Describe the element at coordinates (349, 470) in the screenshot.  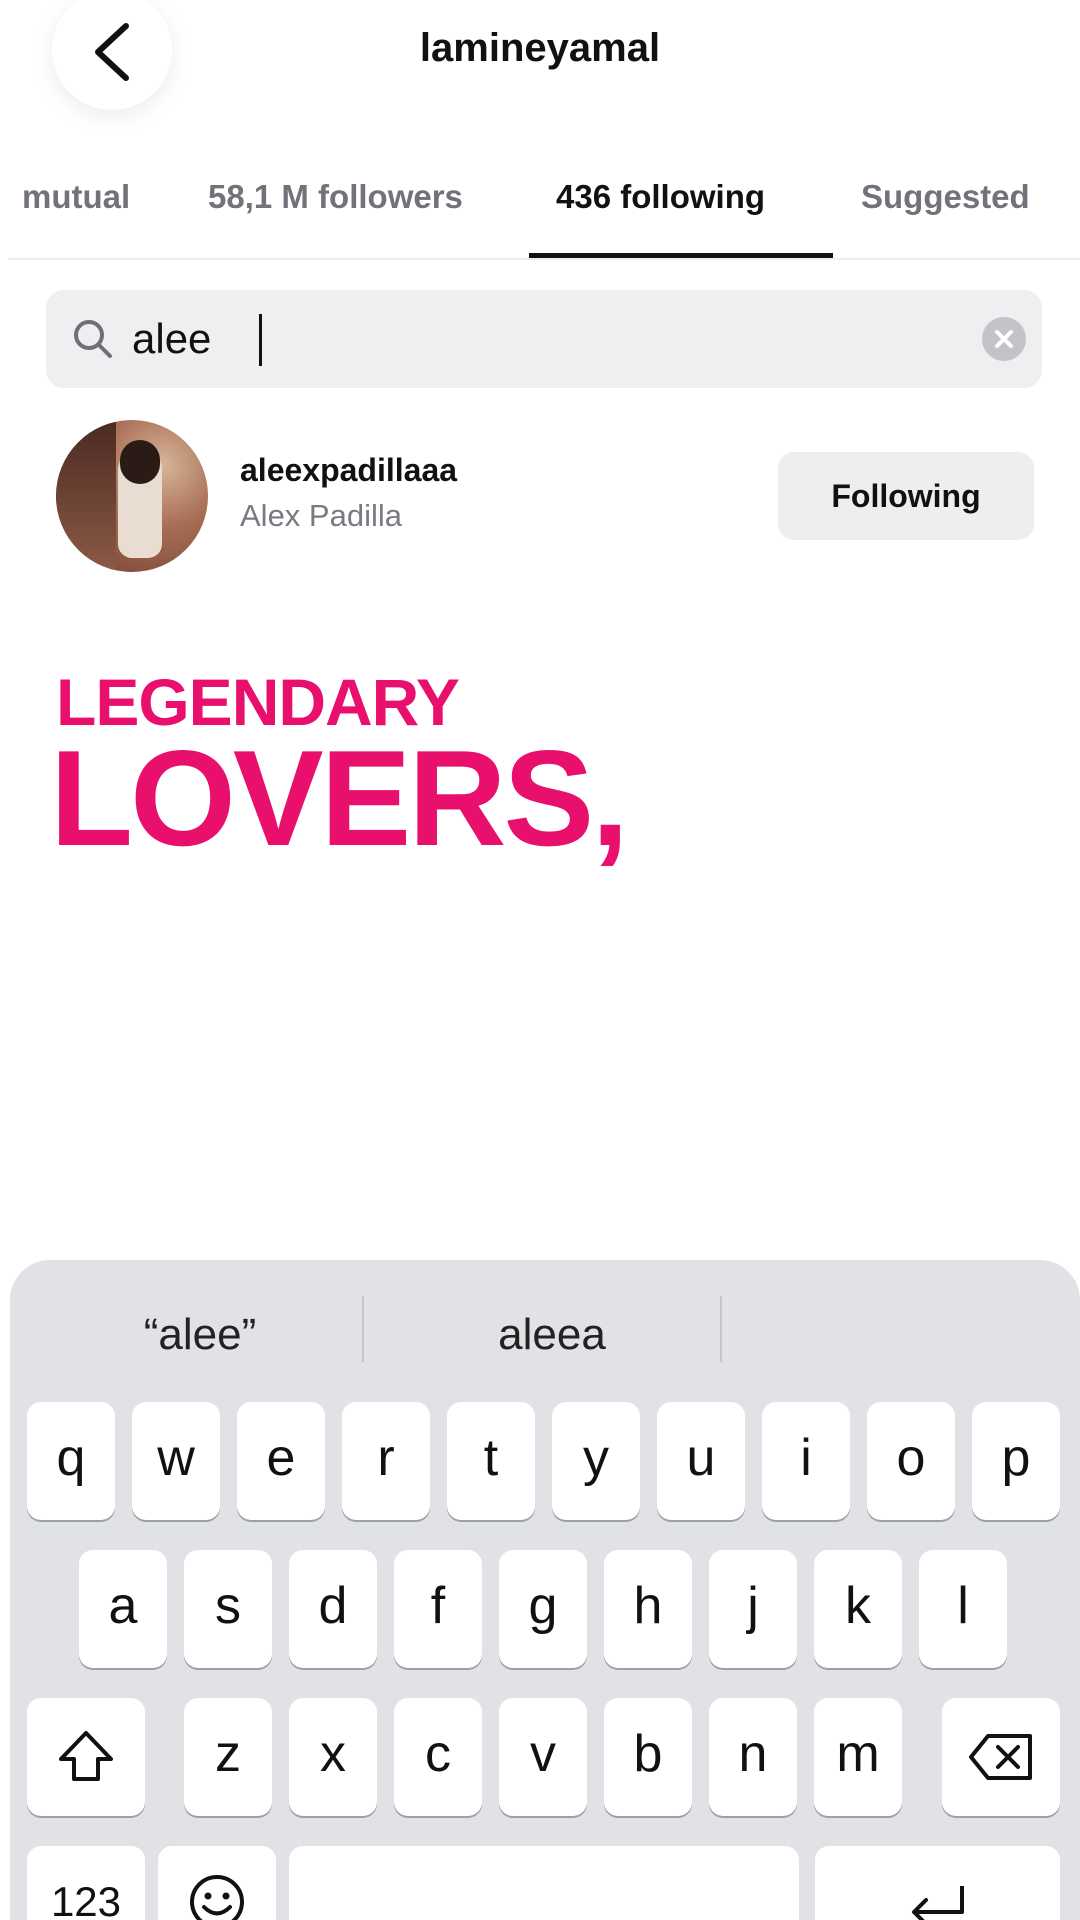
I see `username: aleexpadillaaa` at that location.